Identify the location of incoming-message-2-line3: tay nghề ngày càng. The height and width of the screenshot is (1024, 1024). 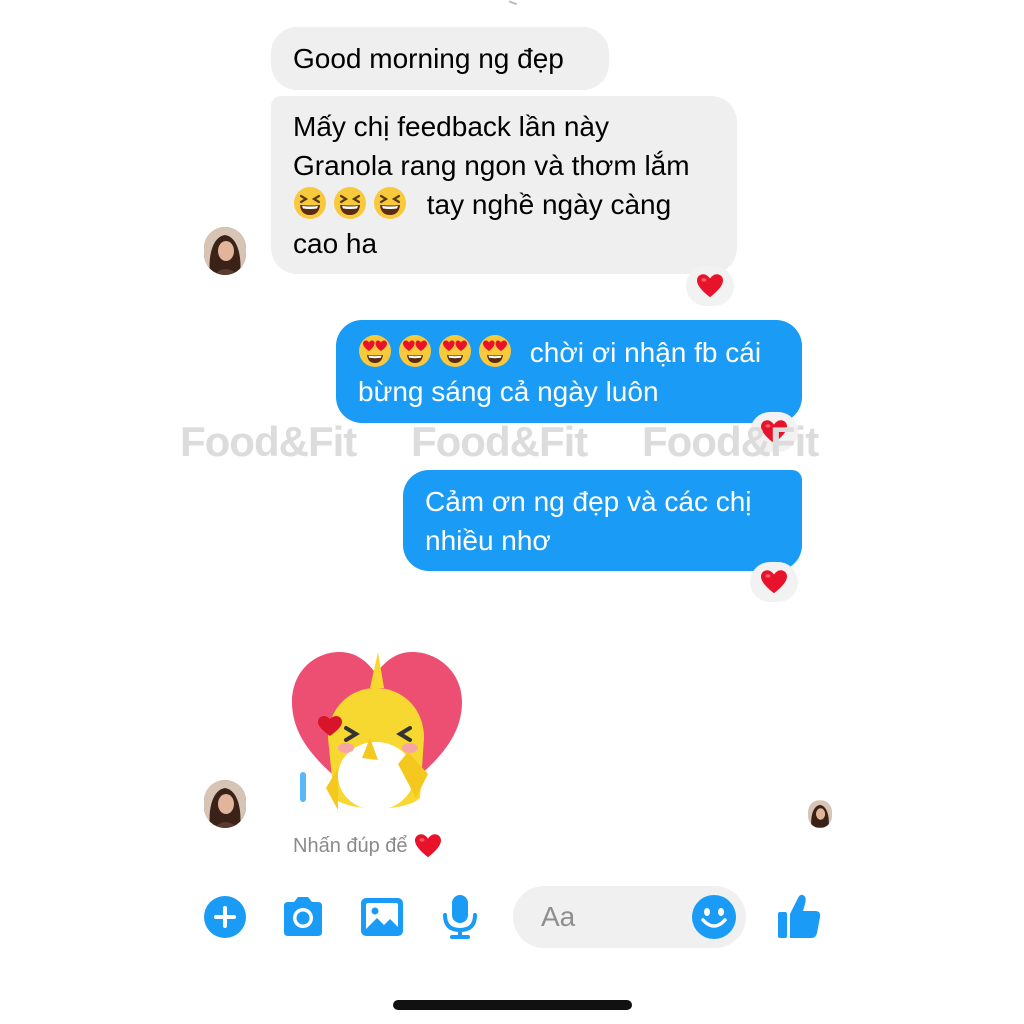
(504, 204).